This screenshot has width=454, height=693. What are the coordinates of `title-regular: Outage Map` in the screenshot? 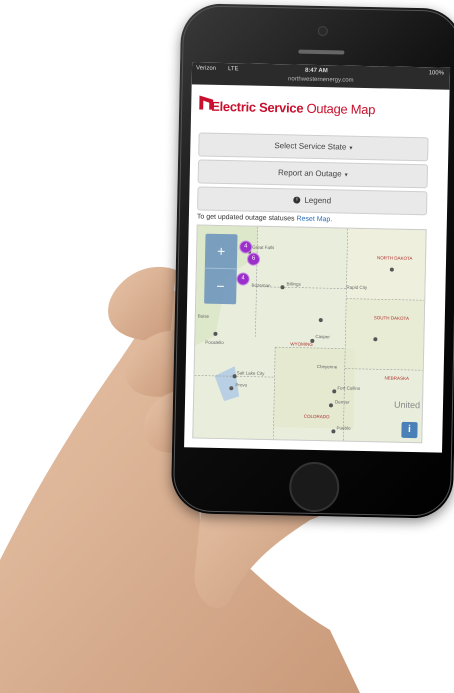 It's located at (341, 109).